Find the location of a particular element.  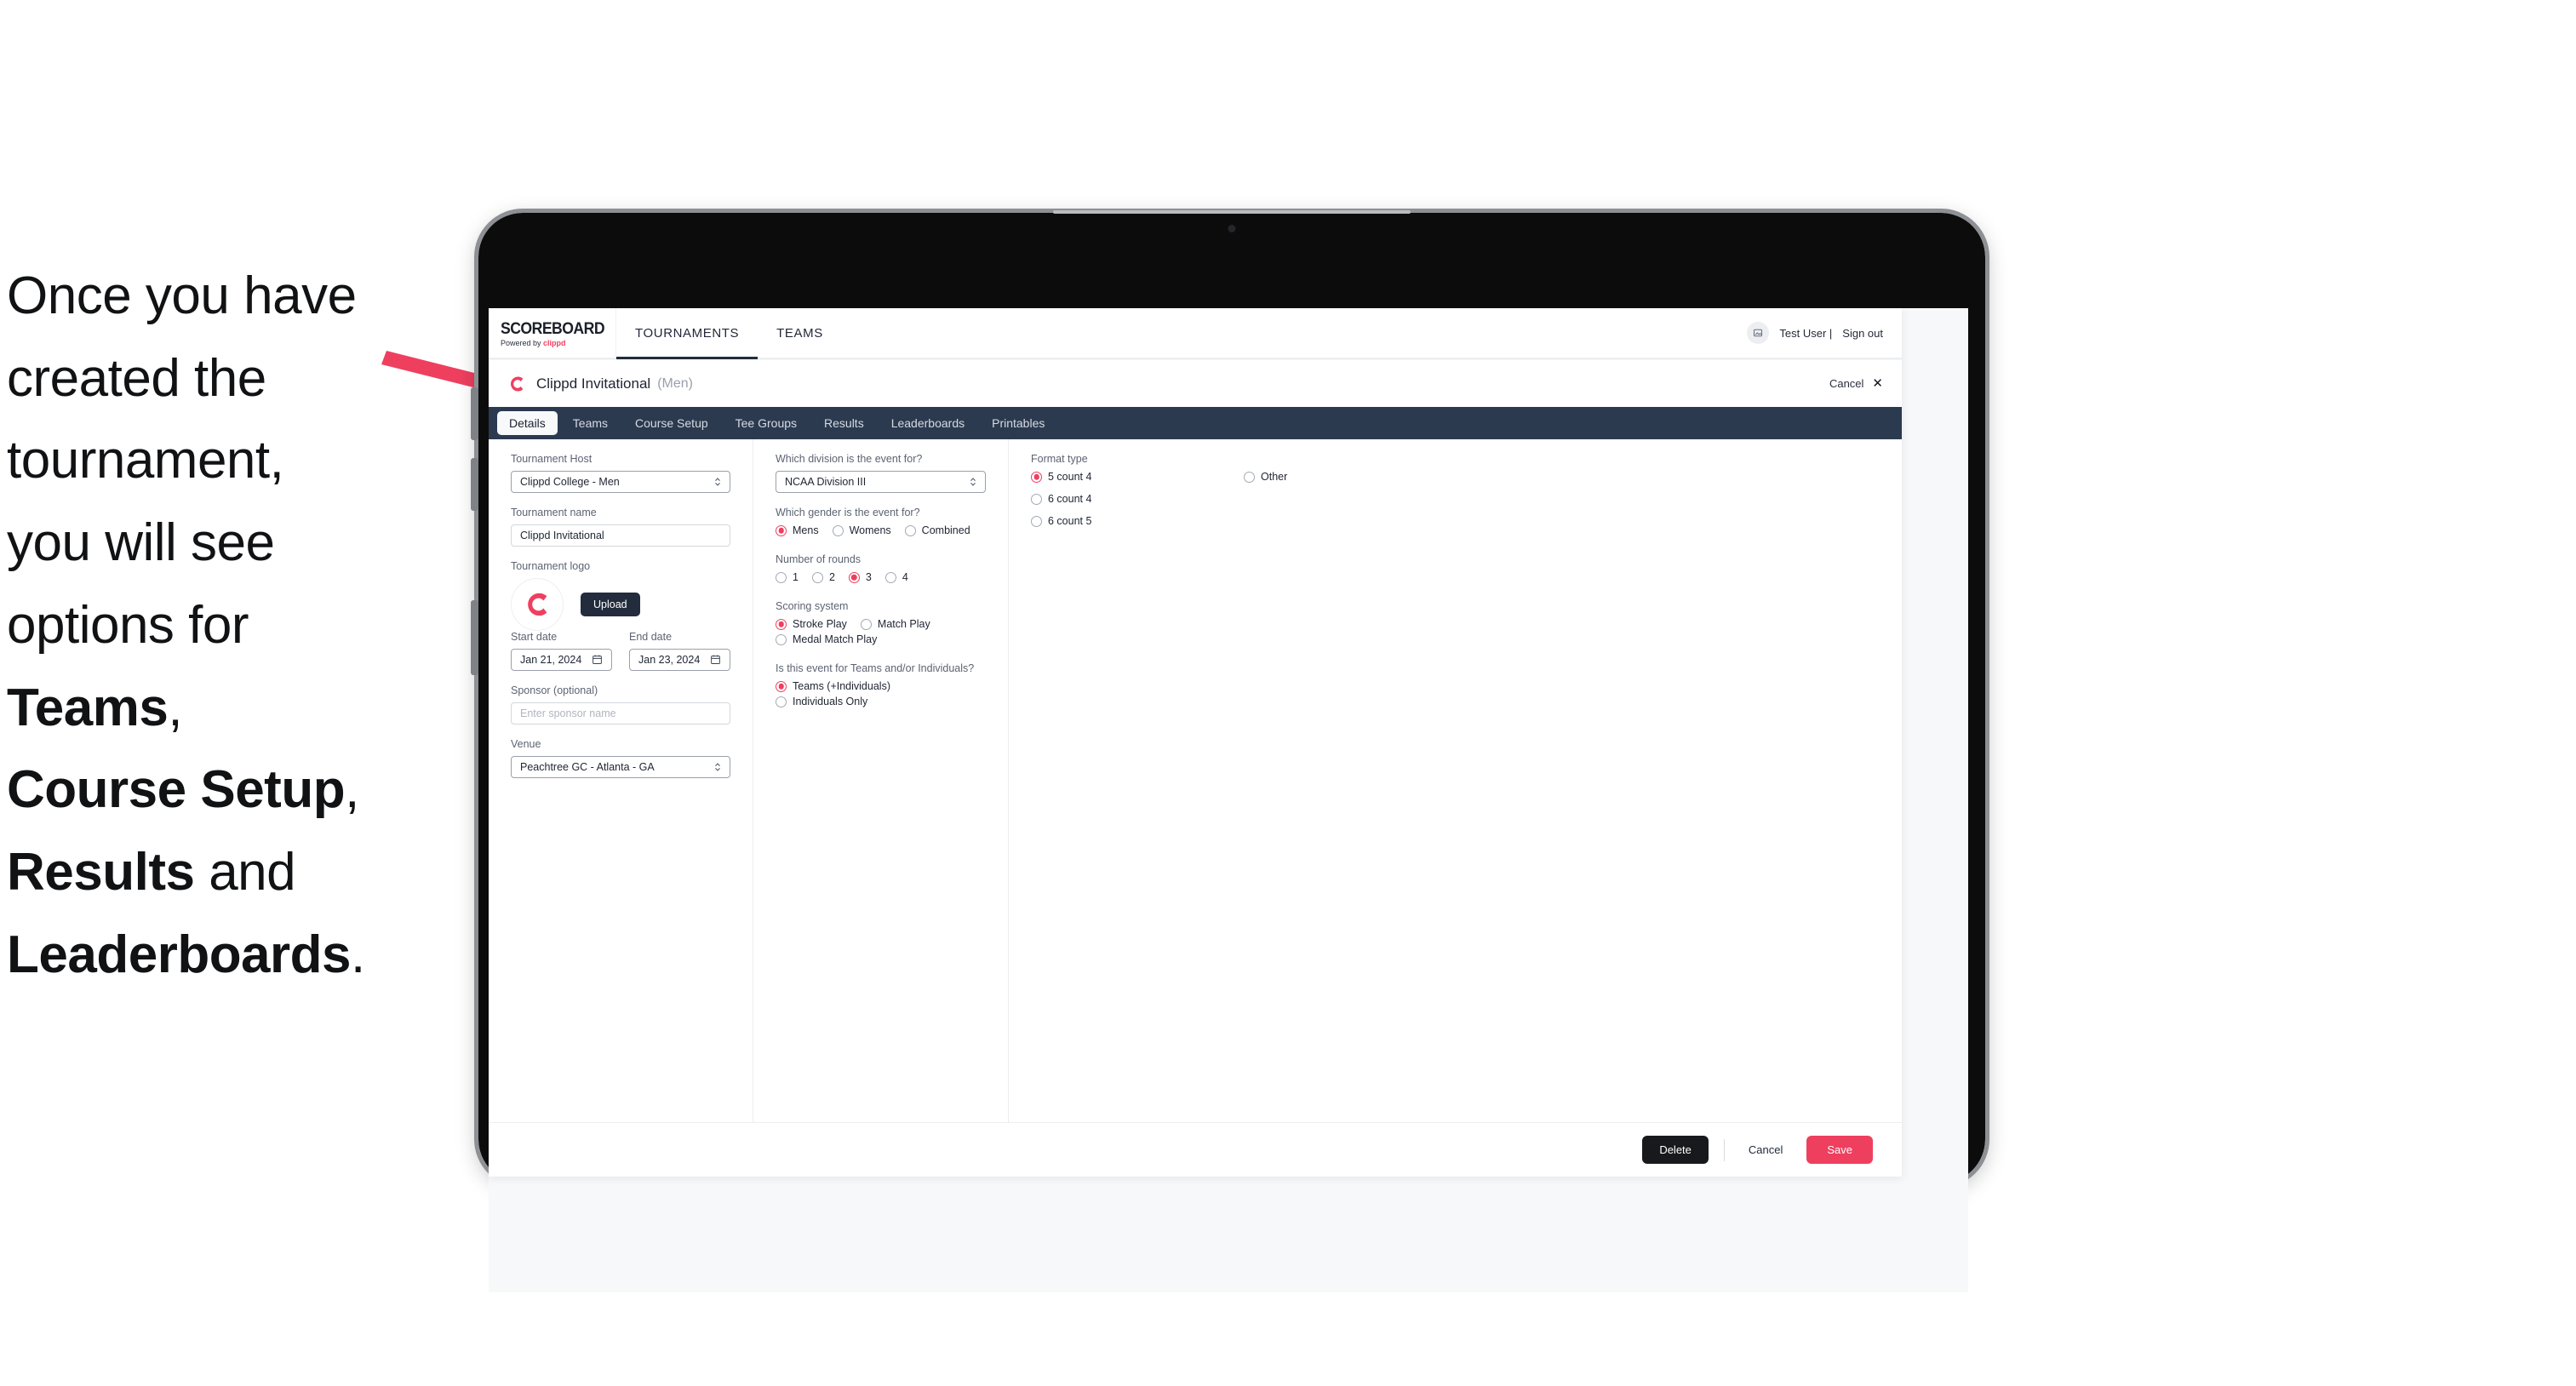

radio-scoring-match-play-label: Match Play is located at coordinates (903, 624).